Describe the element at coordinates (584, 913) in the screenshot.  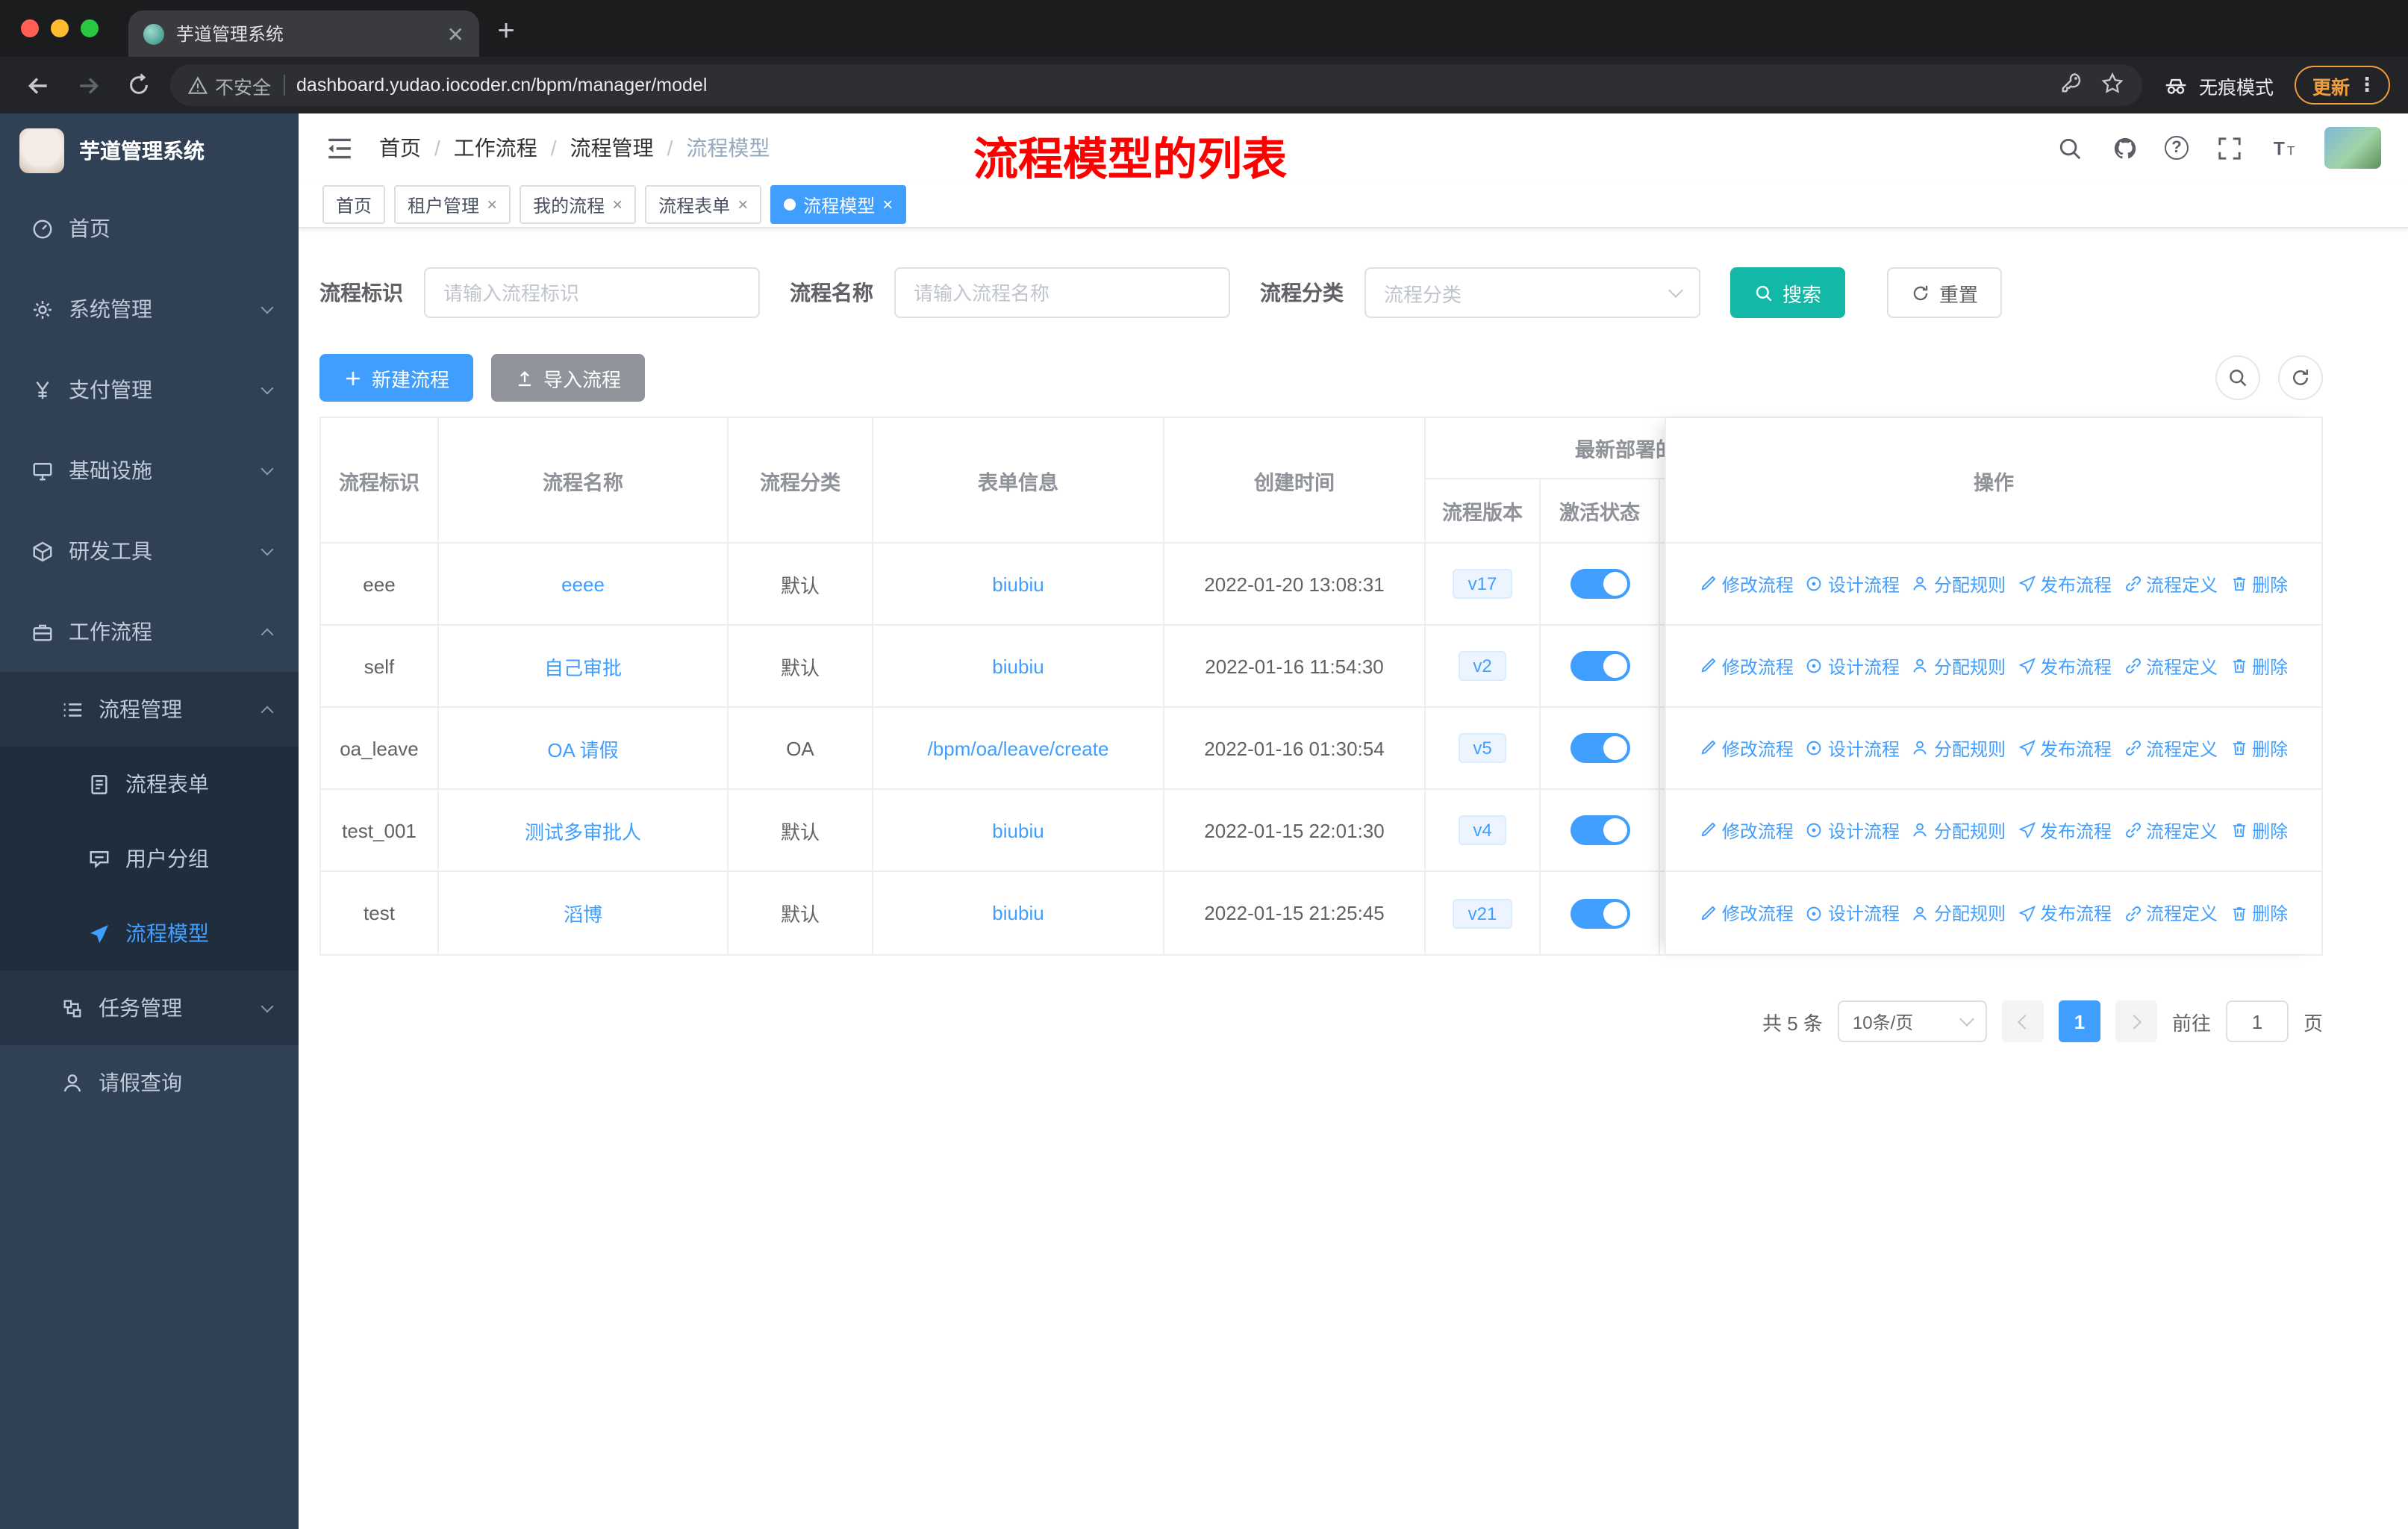
I see `process-name-link: 滔博` at that location.